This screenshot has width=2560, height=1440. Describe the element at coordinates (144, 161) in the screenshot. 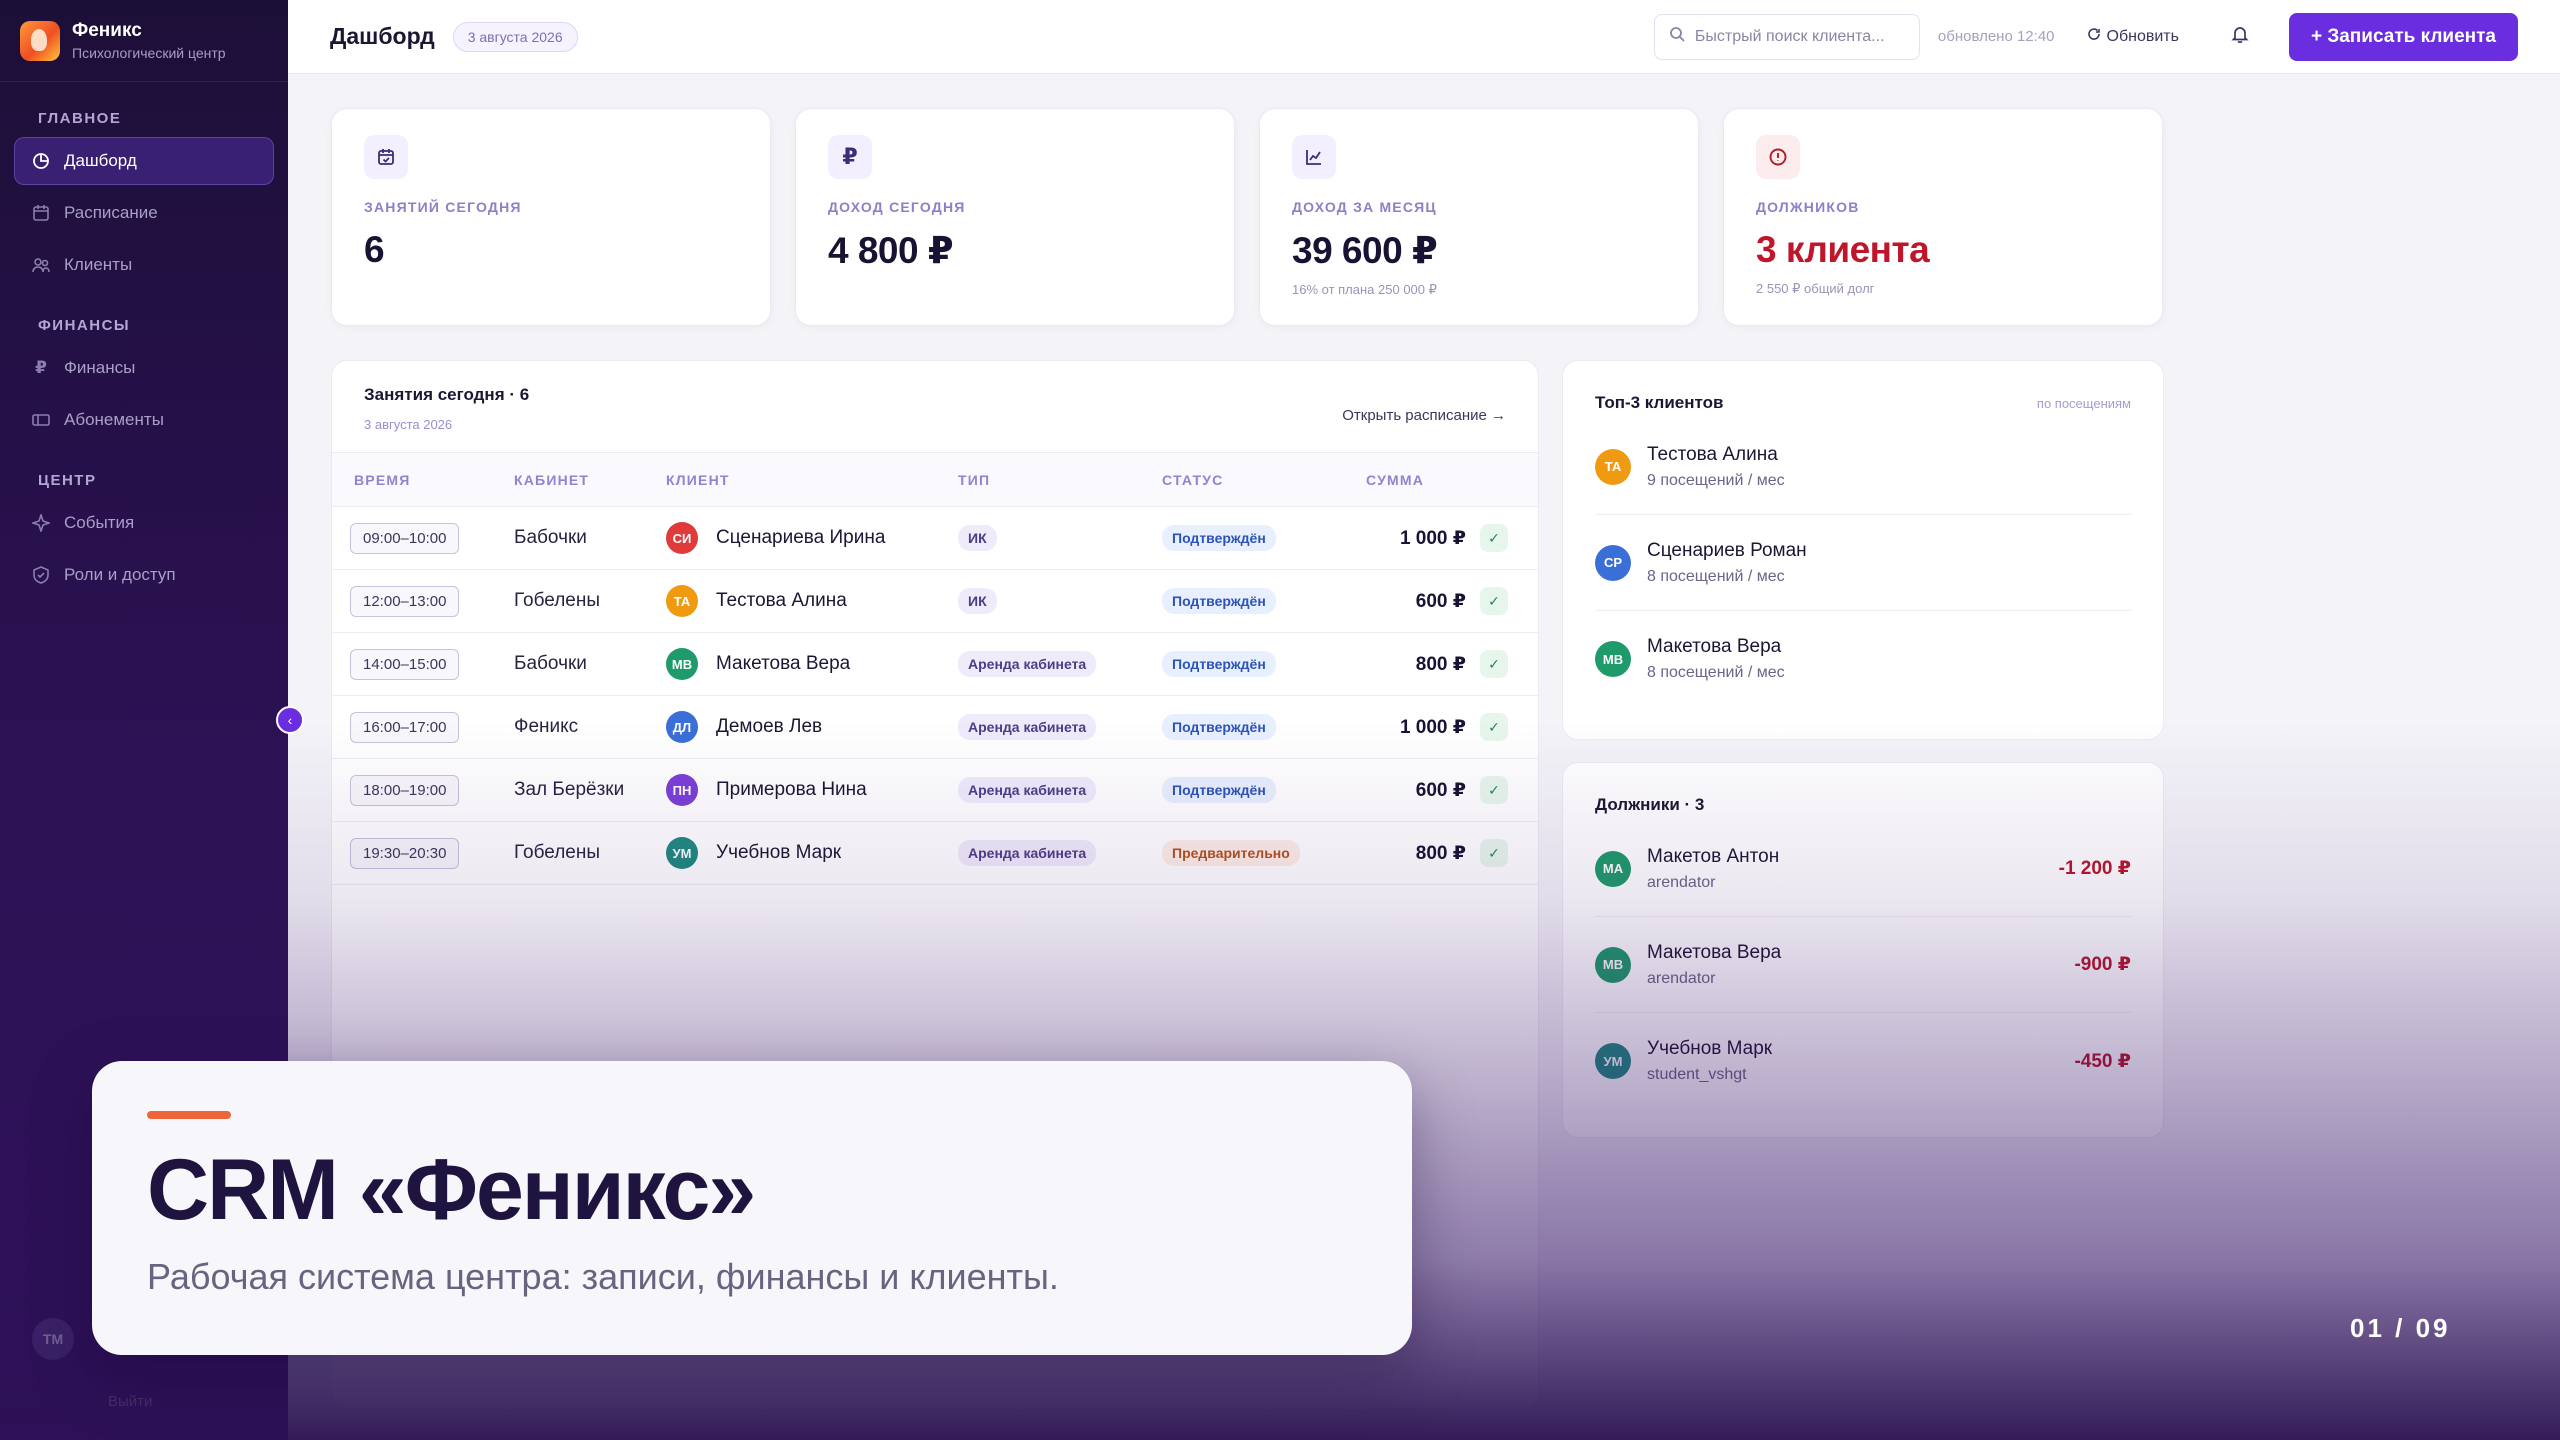

I see `sidebar-item-dashboard: Дашборд` at that location.